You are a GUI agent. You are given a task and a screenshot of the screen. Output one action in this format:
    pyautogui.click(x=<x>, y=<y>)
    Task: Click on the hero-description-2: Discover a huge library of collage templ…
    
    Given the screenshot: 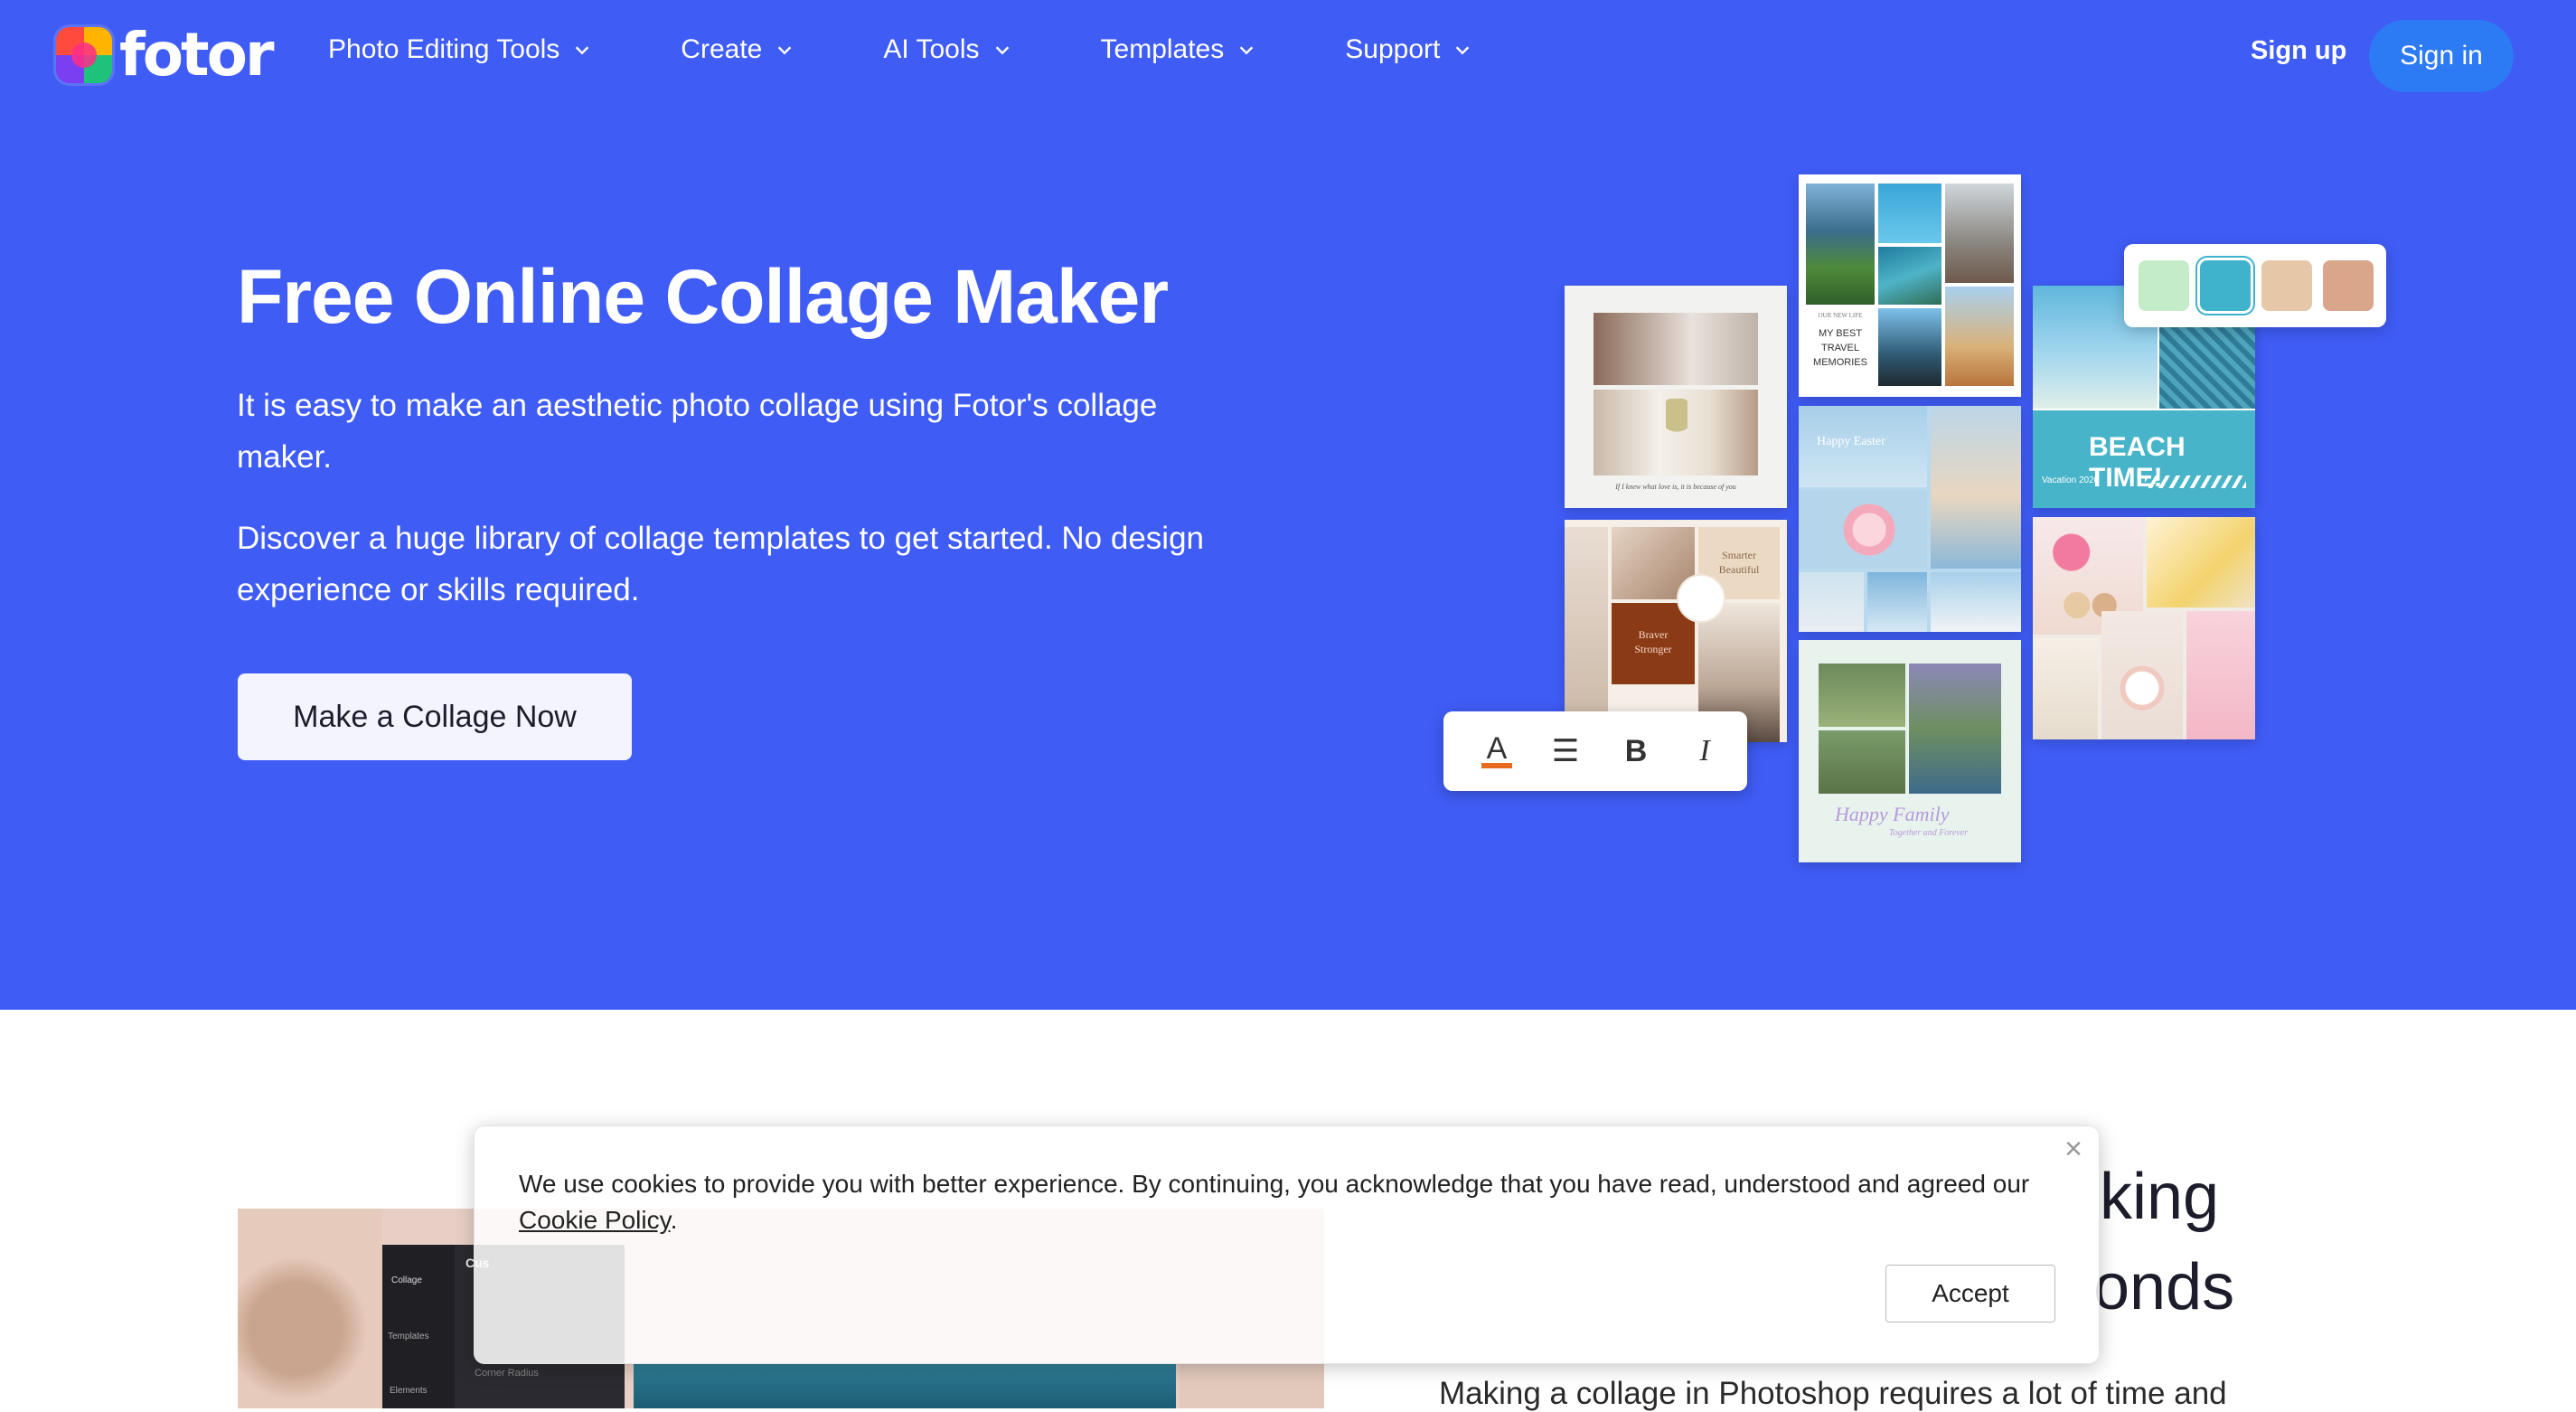 What is the action you would take?
    pyautogui.click(x=721, y=564)
    